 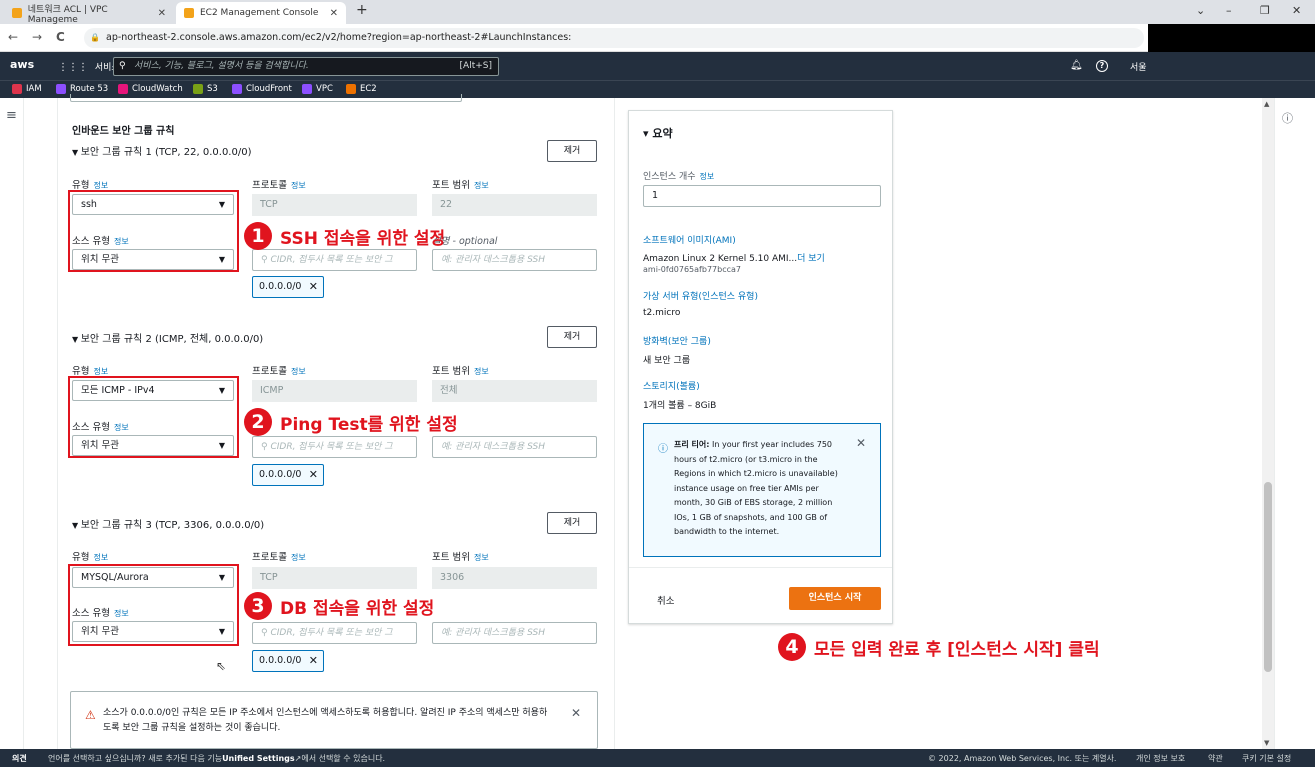 I want to click on terms-link: 약관, so click(x=1215, y=758).